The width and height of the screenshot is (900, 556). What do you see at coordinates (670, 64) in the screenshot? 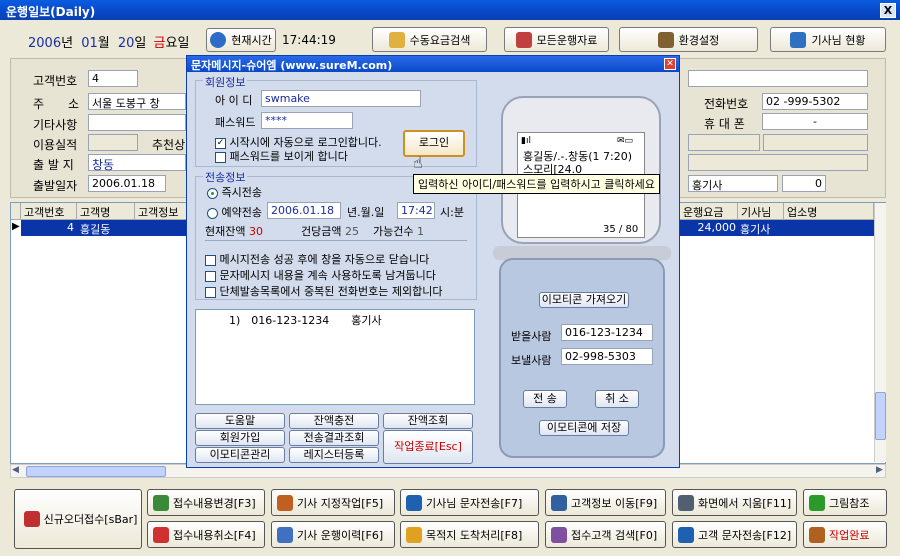
I see `close-icon: ✕` at bounding box center [670, 64].